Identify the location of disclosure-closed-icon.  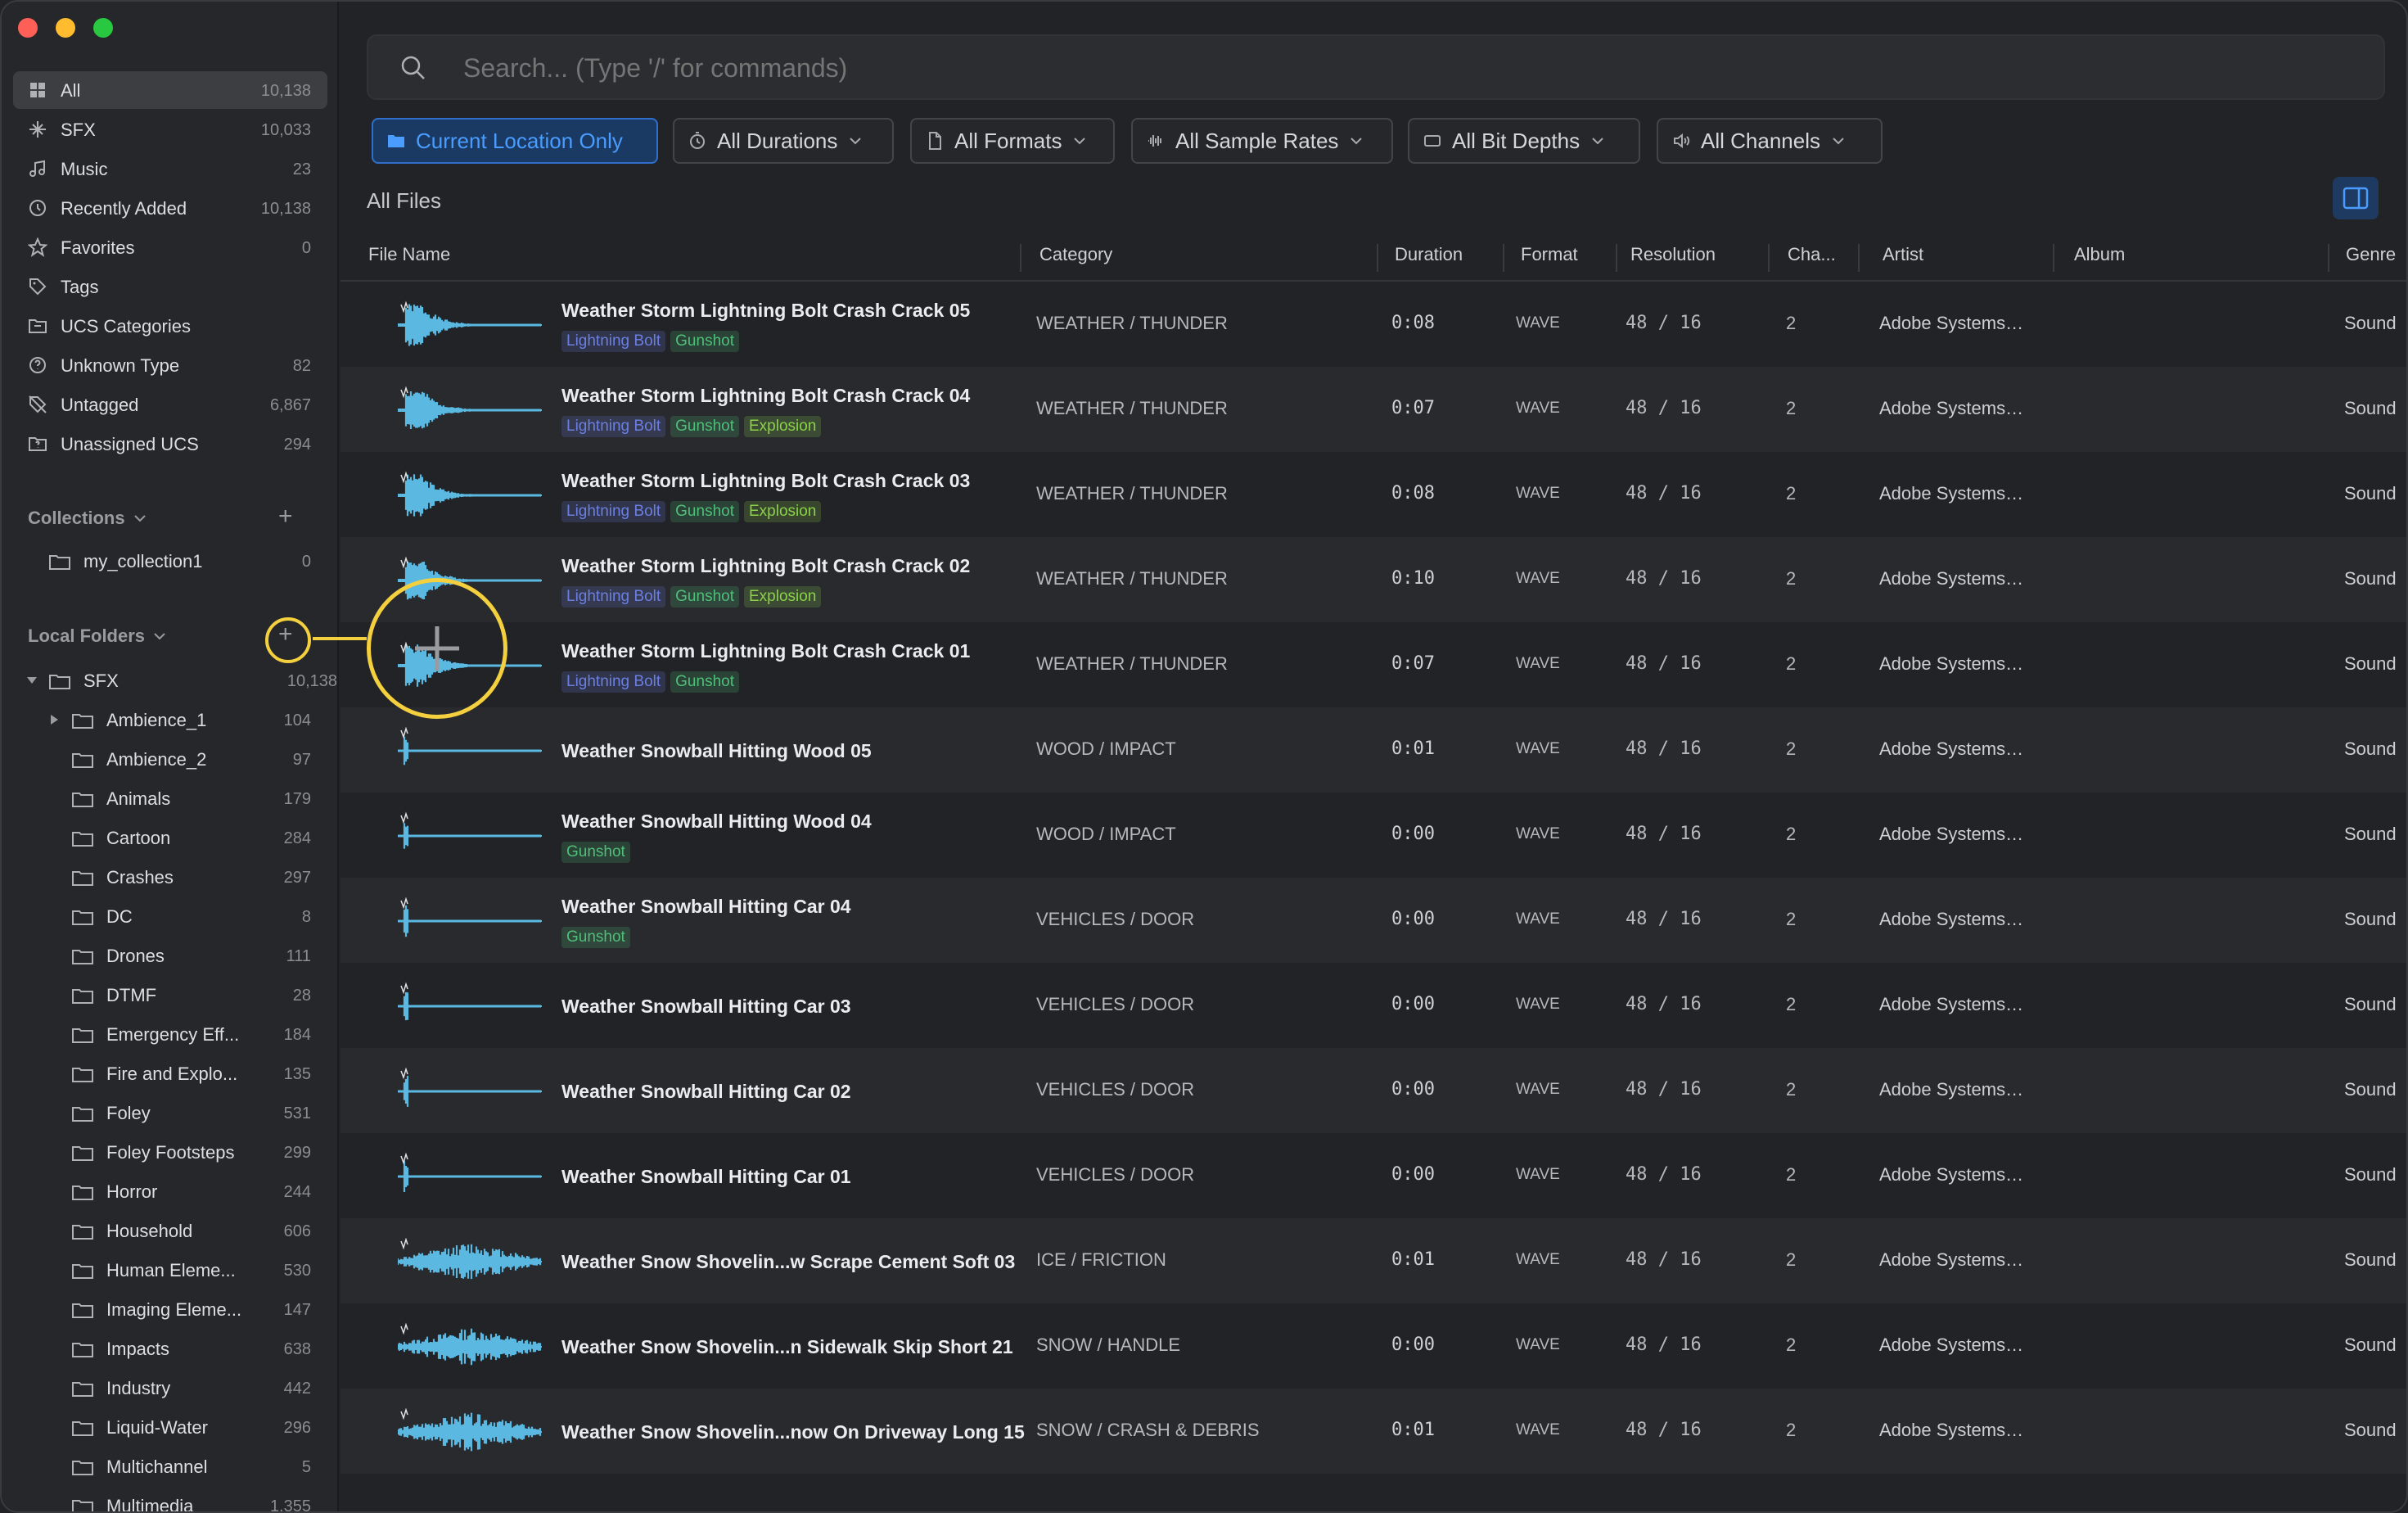
(54, 719).